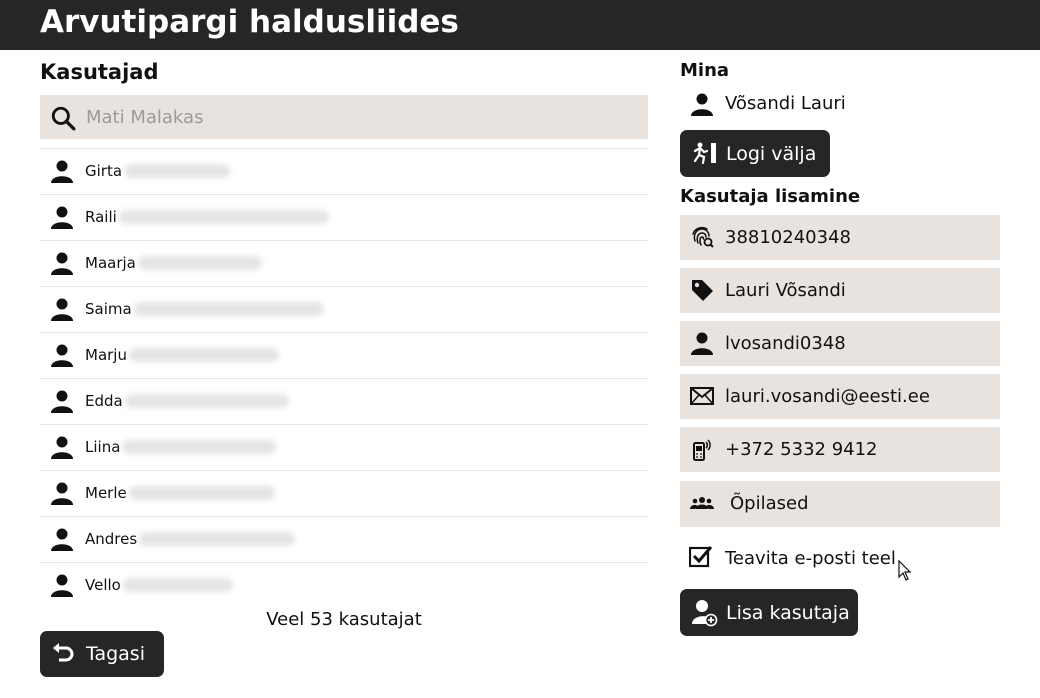 This screenshot has height=698, width=1040. Describe the element at coordinates (810, 558) in the screenshot. I see `notify-email-label: Teavita e-posti teel` at that location.